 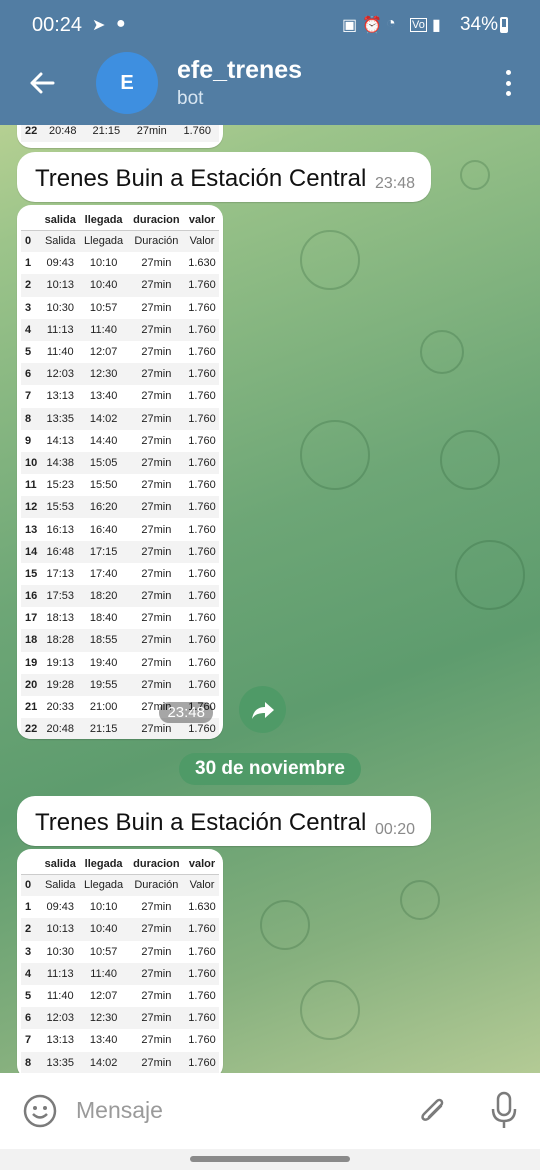 What do you see at coordinates (28, 1040) in the screenshot?
I see `table-cell: 7` at bounding box center [28, 1040].